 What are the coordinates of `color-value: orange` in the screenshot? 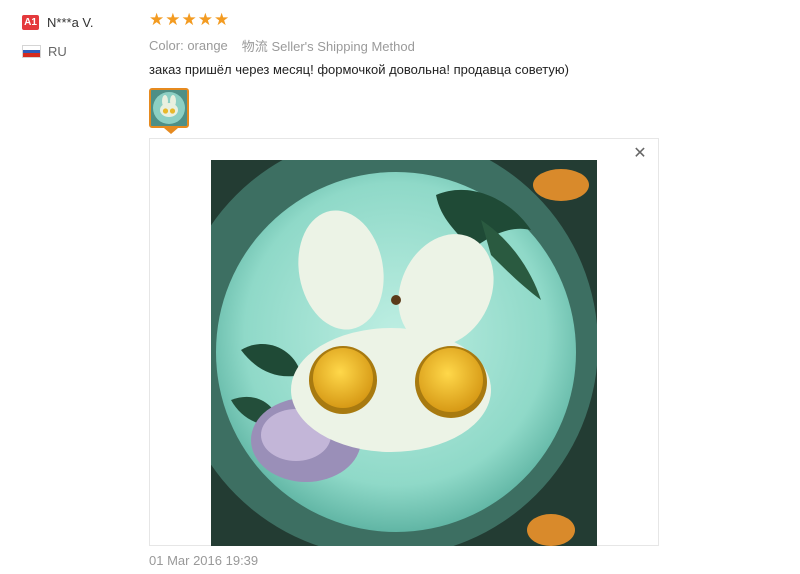 It's located at (207, 45).